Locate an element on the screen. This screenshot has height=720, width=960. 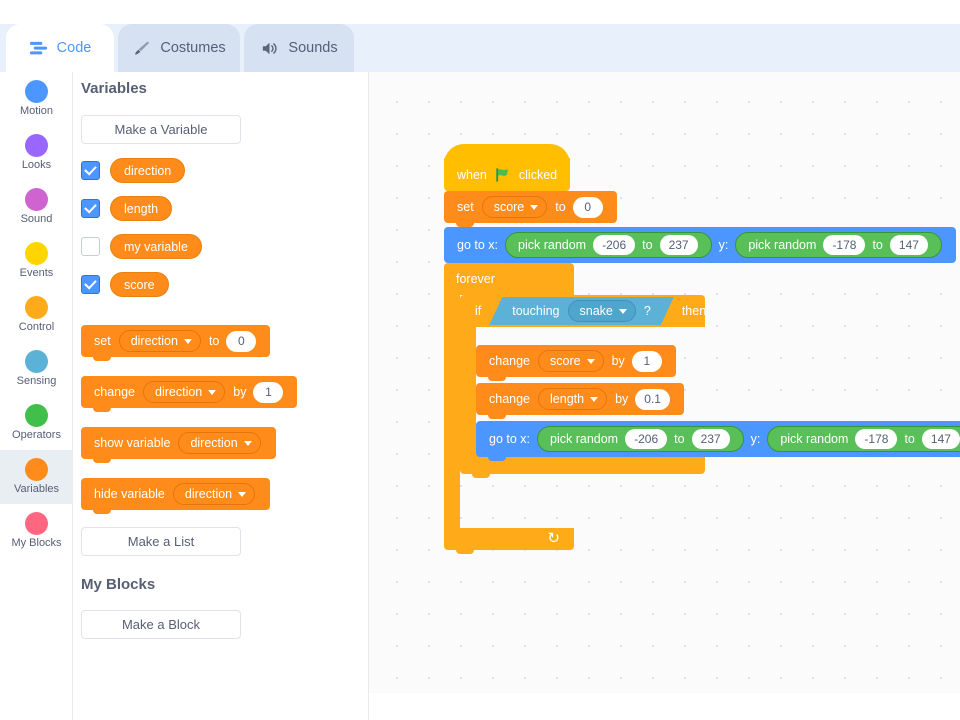
change-value-input: 1 is located at coordinates (268, 392).